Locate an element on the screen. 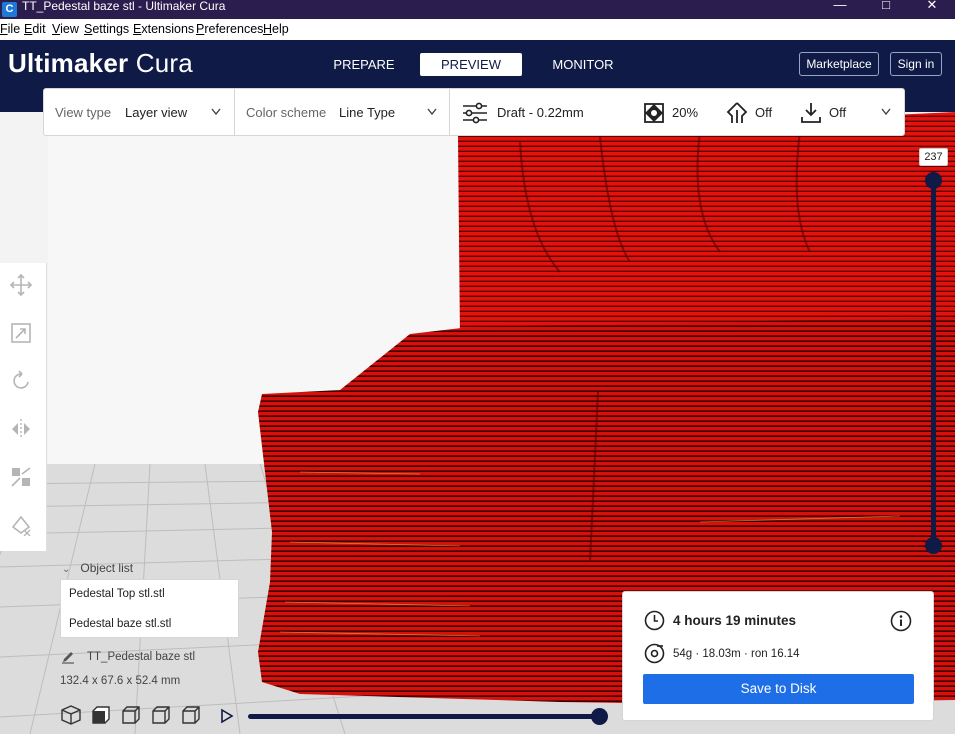 The image size is (955, 734). menu-file: File is located at coordinates (10, 29).